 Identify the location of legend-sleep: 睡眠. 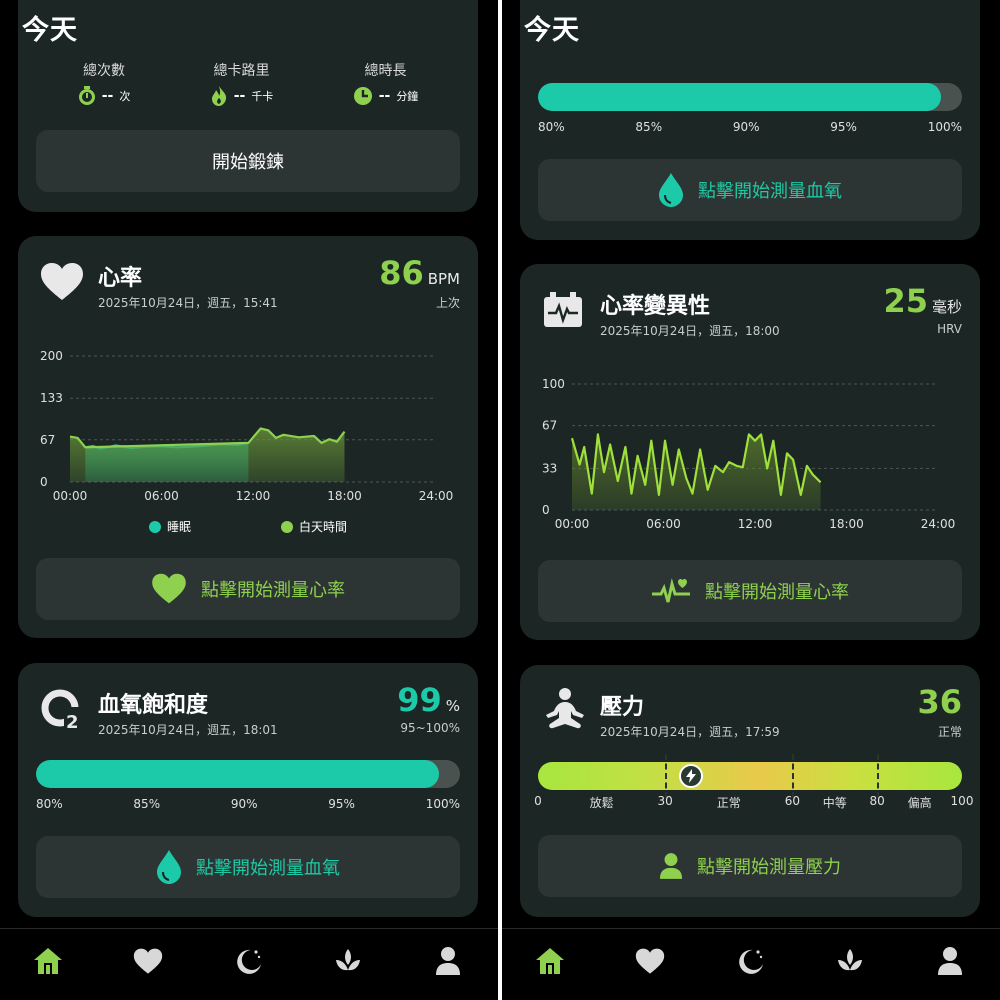
(169, 526).